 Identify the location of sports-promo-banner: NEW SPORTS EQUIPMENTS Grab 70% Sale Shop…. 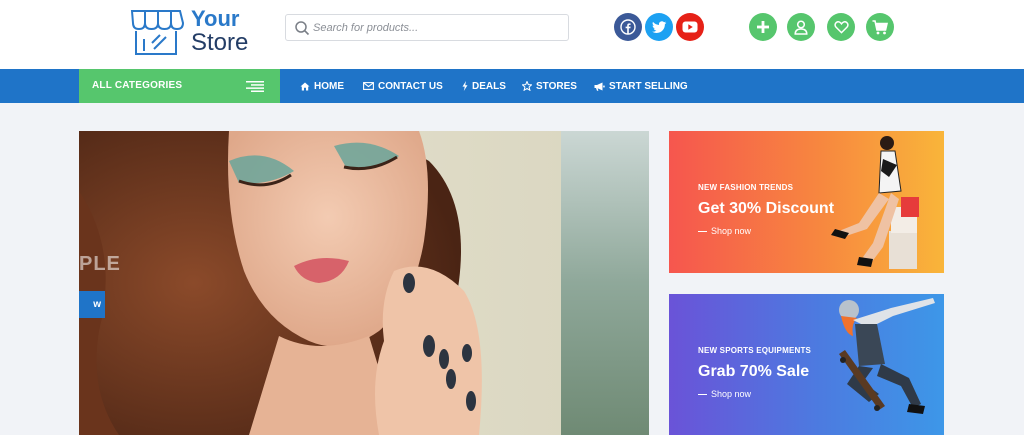
(806, 364).